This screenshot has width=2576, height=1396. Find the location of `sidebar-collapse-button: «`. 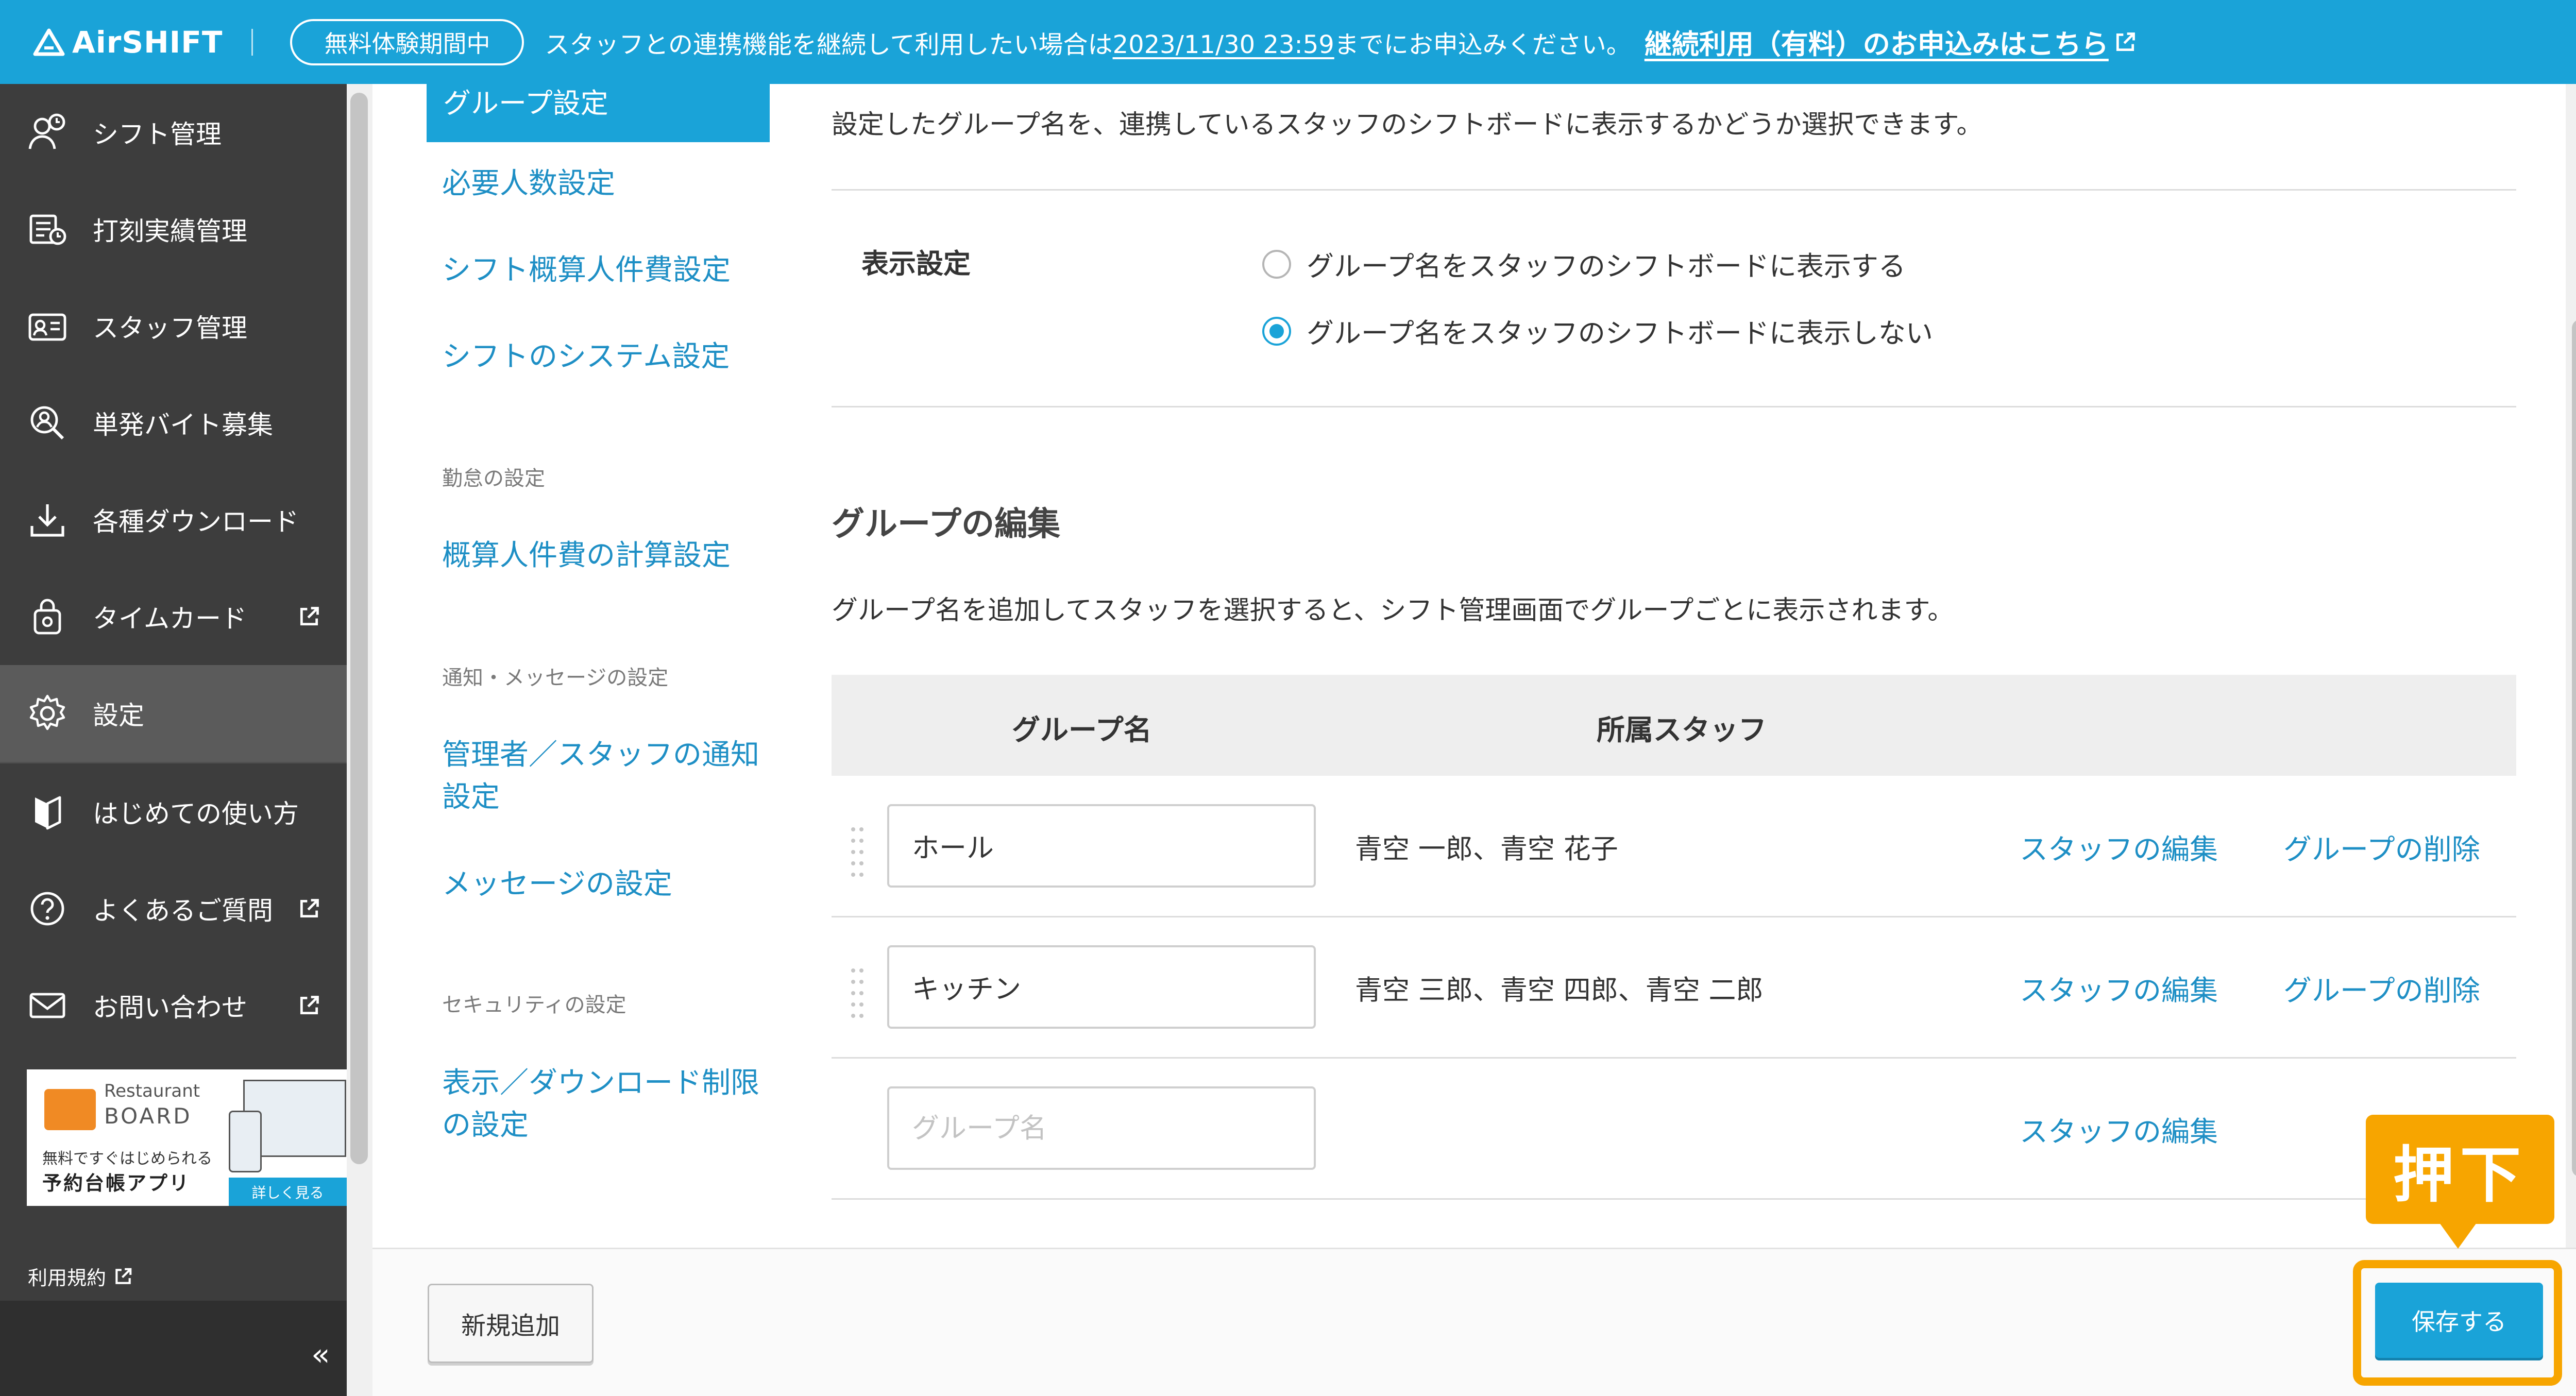

sidebar-collapse-button: « is located at coordinates (173, 1348).